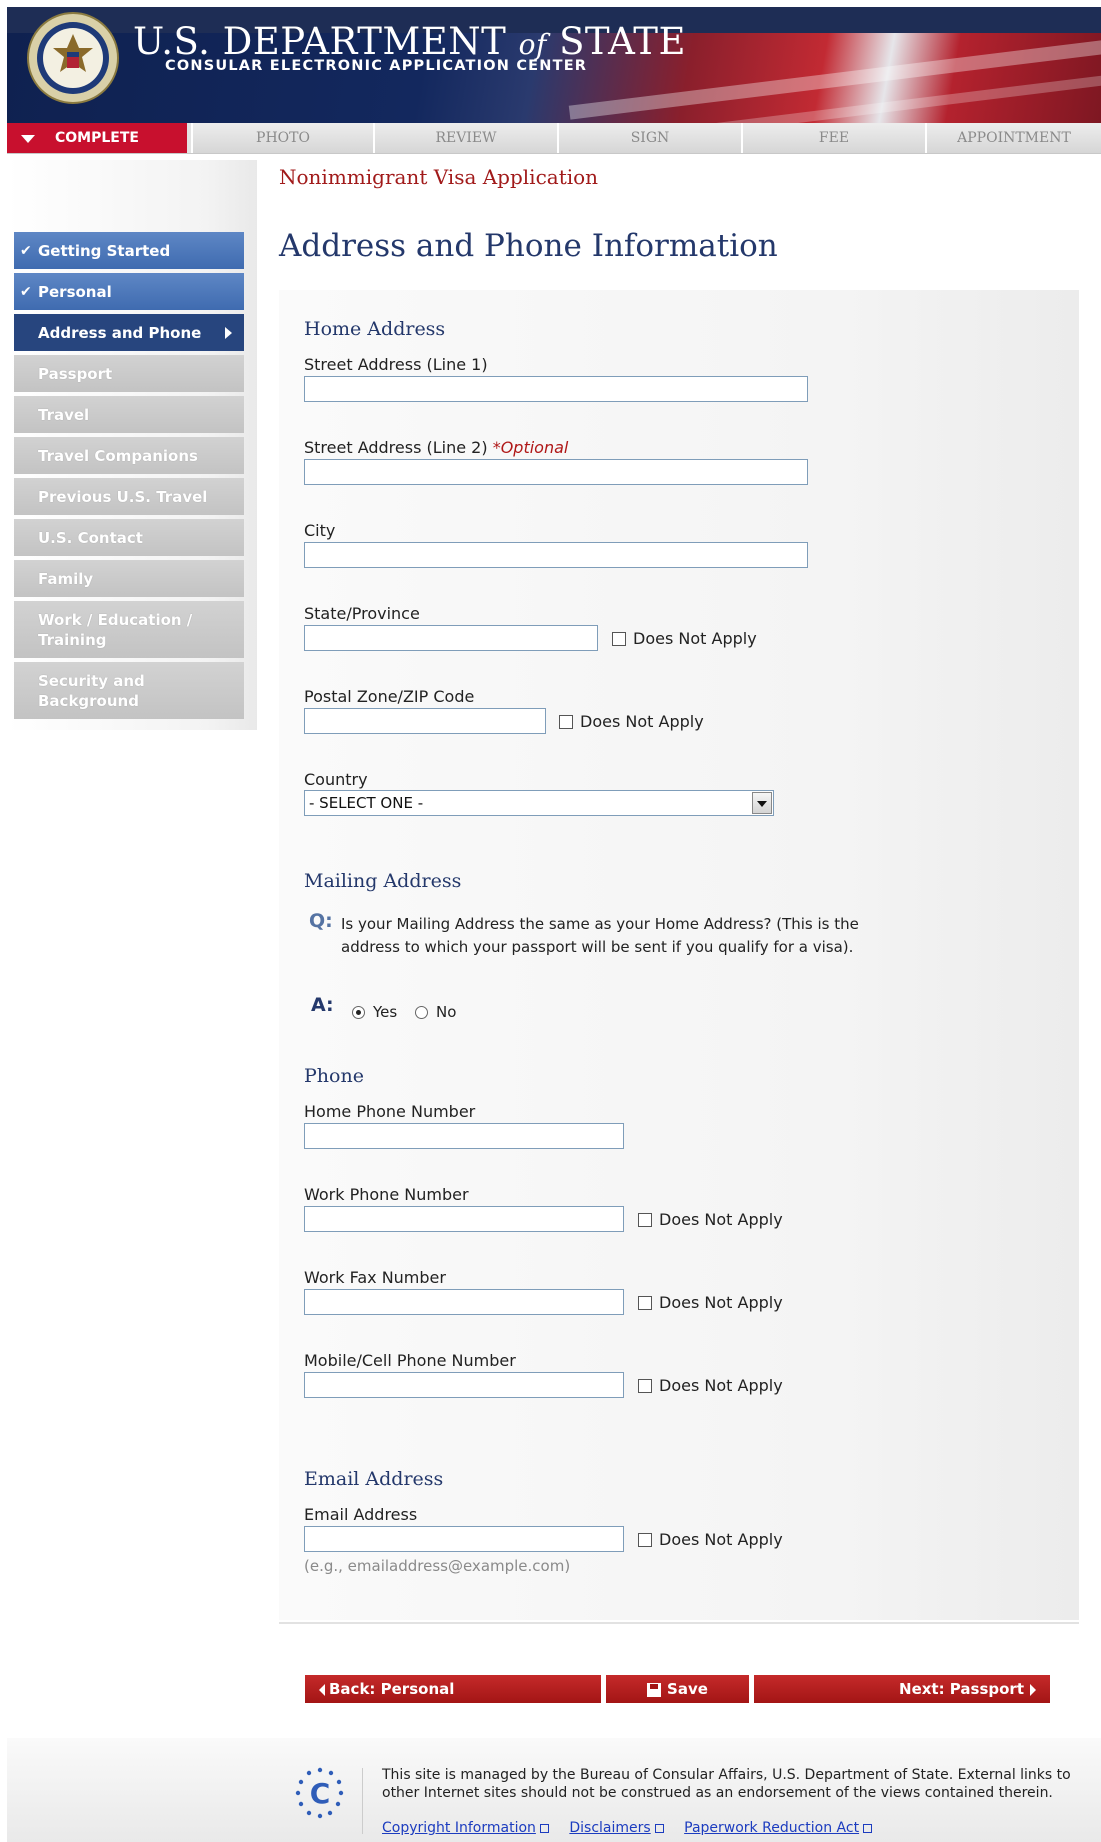 The image size is (1101, 1842). Describe the element at coordinates (437, 1566) in the screenshot. I see `email-example-hint: (e.g., emailaddress@example.com)` at that location.